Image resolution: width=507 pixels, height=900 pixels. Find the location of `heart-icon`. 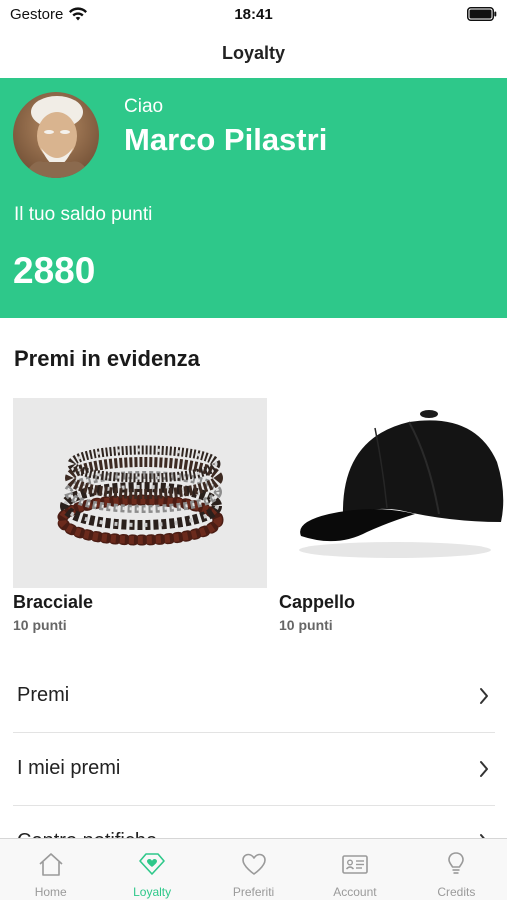

heart-icon is located at coordinates (253, 864).